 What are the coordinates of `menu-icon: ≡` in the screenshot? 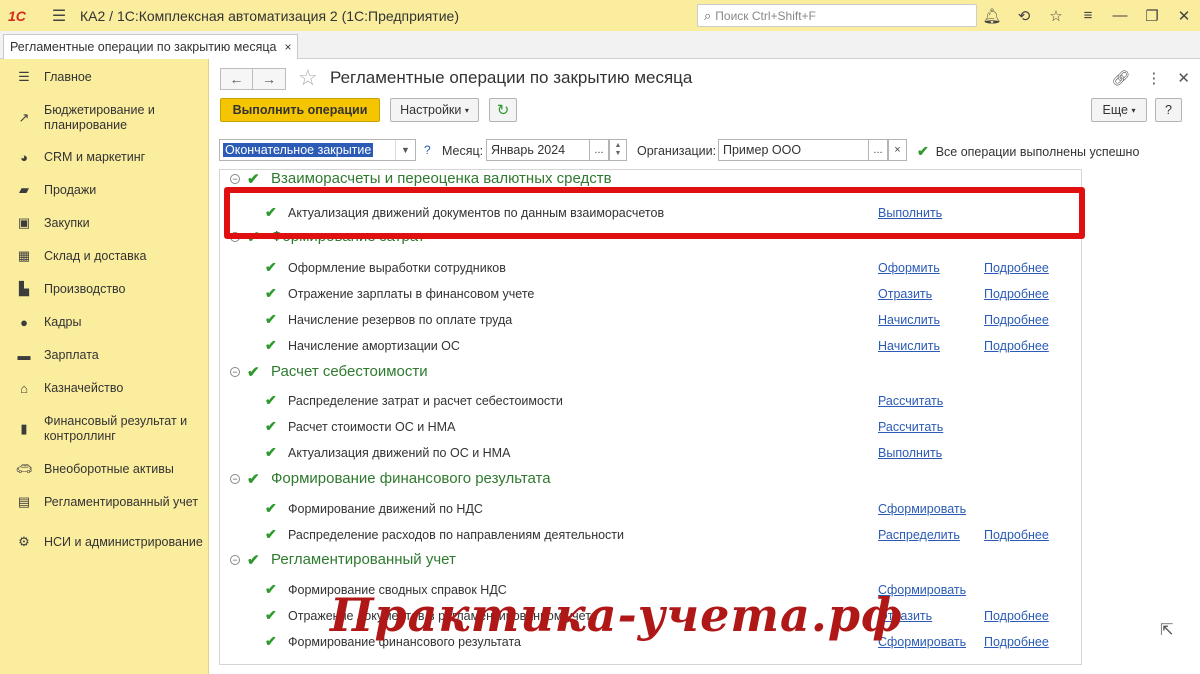 It's located at (1088, 15).